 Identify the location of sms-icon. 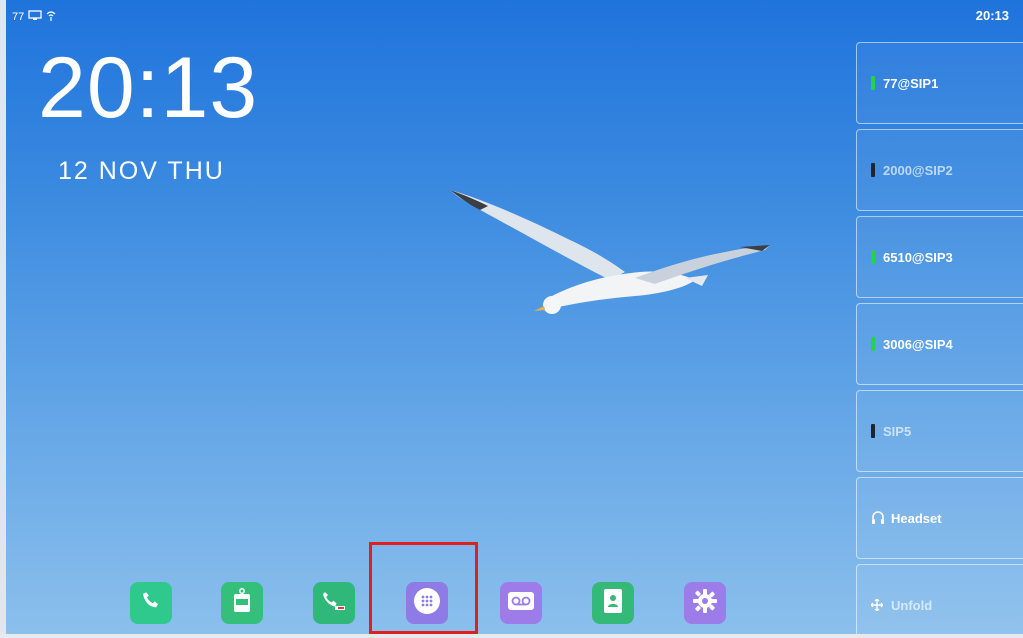
(242, 603).